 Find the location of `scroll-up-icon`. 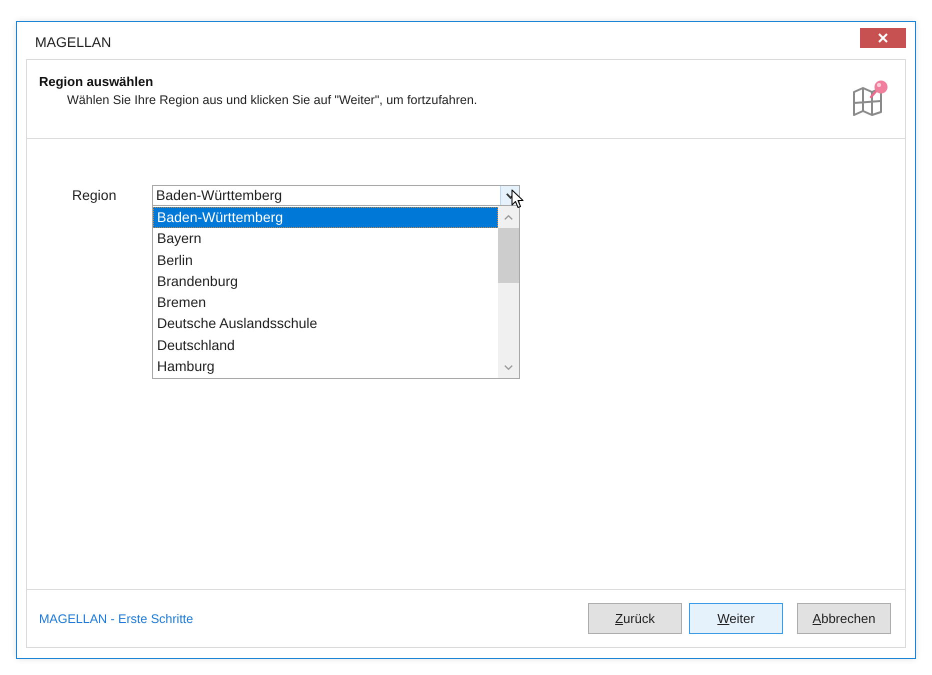

scroll-up-icon is located at coordinates (508, 217).